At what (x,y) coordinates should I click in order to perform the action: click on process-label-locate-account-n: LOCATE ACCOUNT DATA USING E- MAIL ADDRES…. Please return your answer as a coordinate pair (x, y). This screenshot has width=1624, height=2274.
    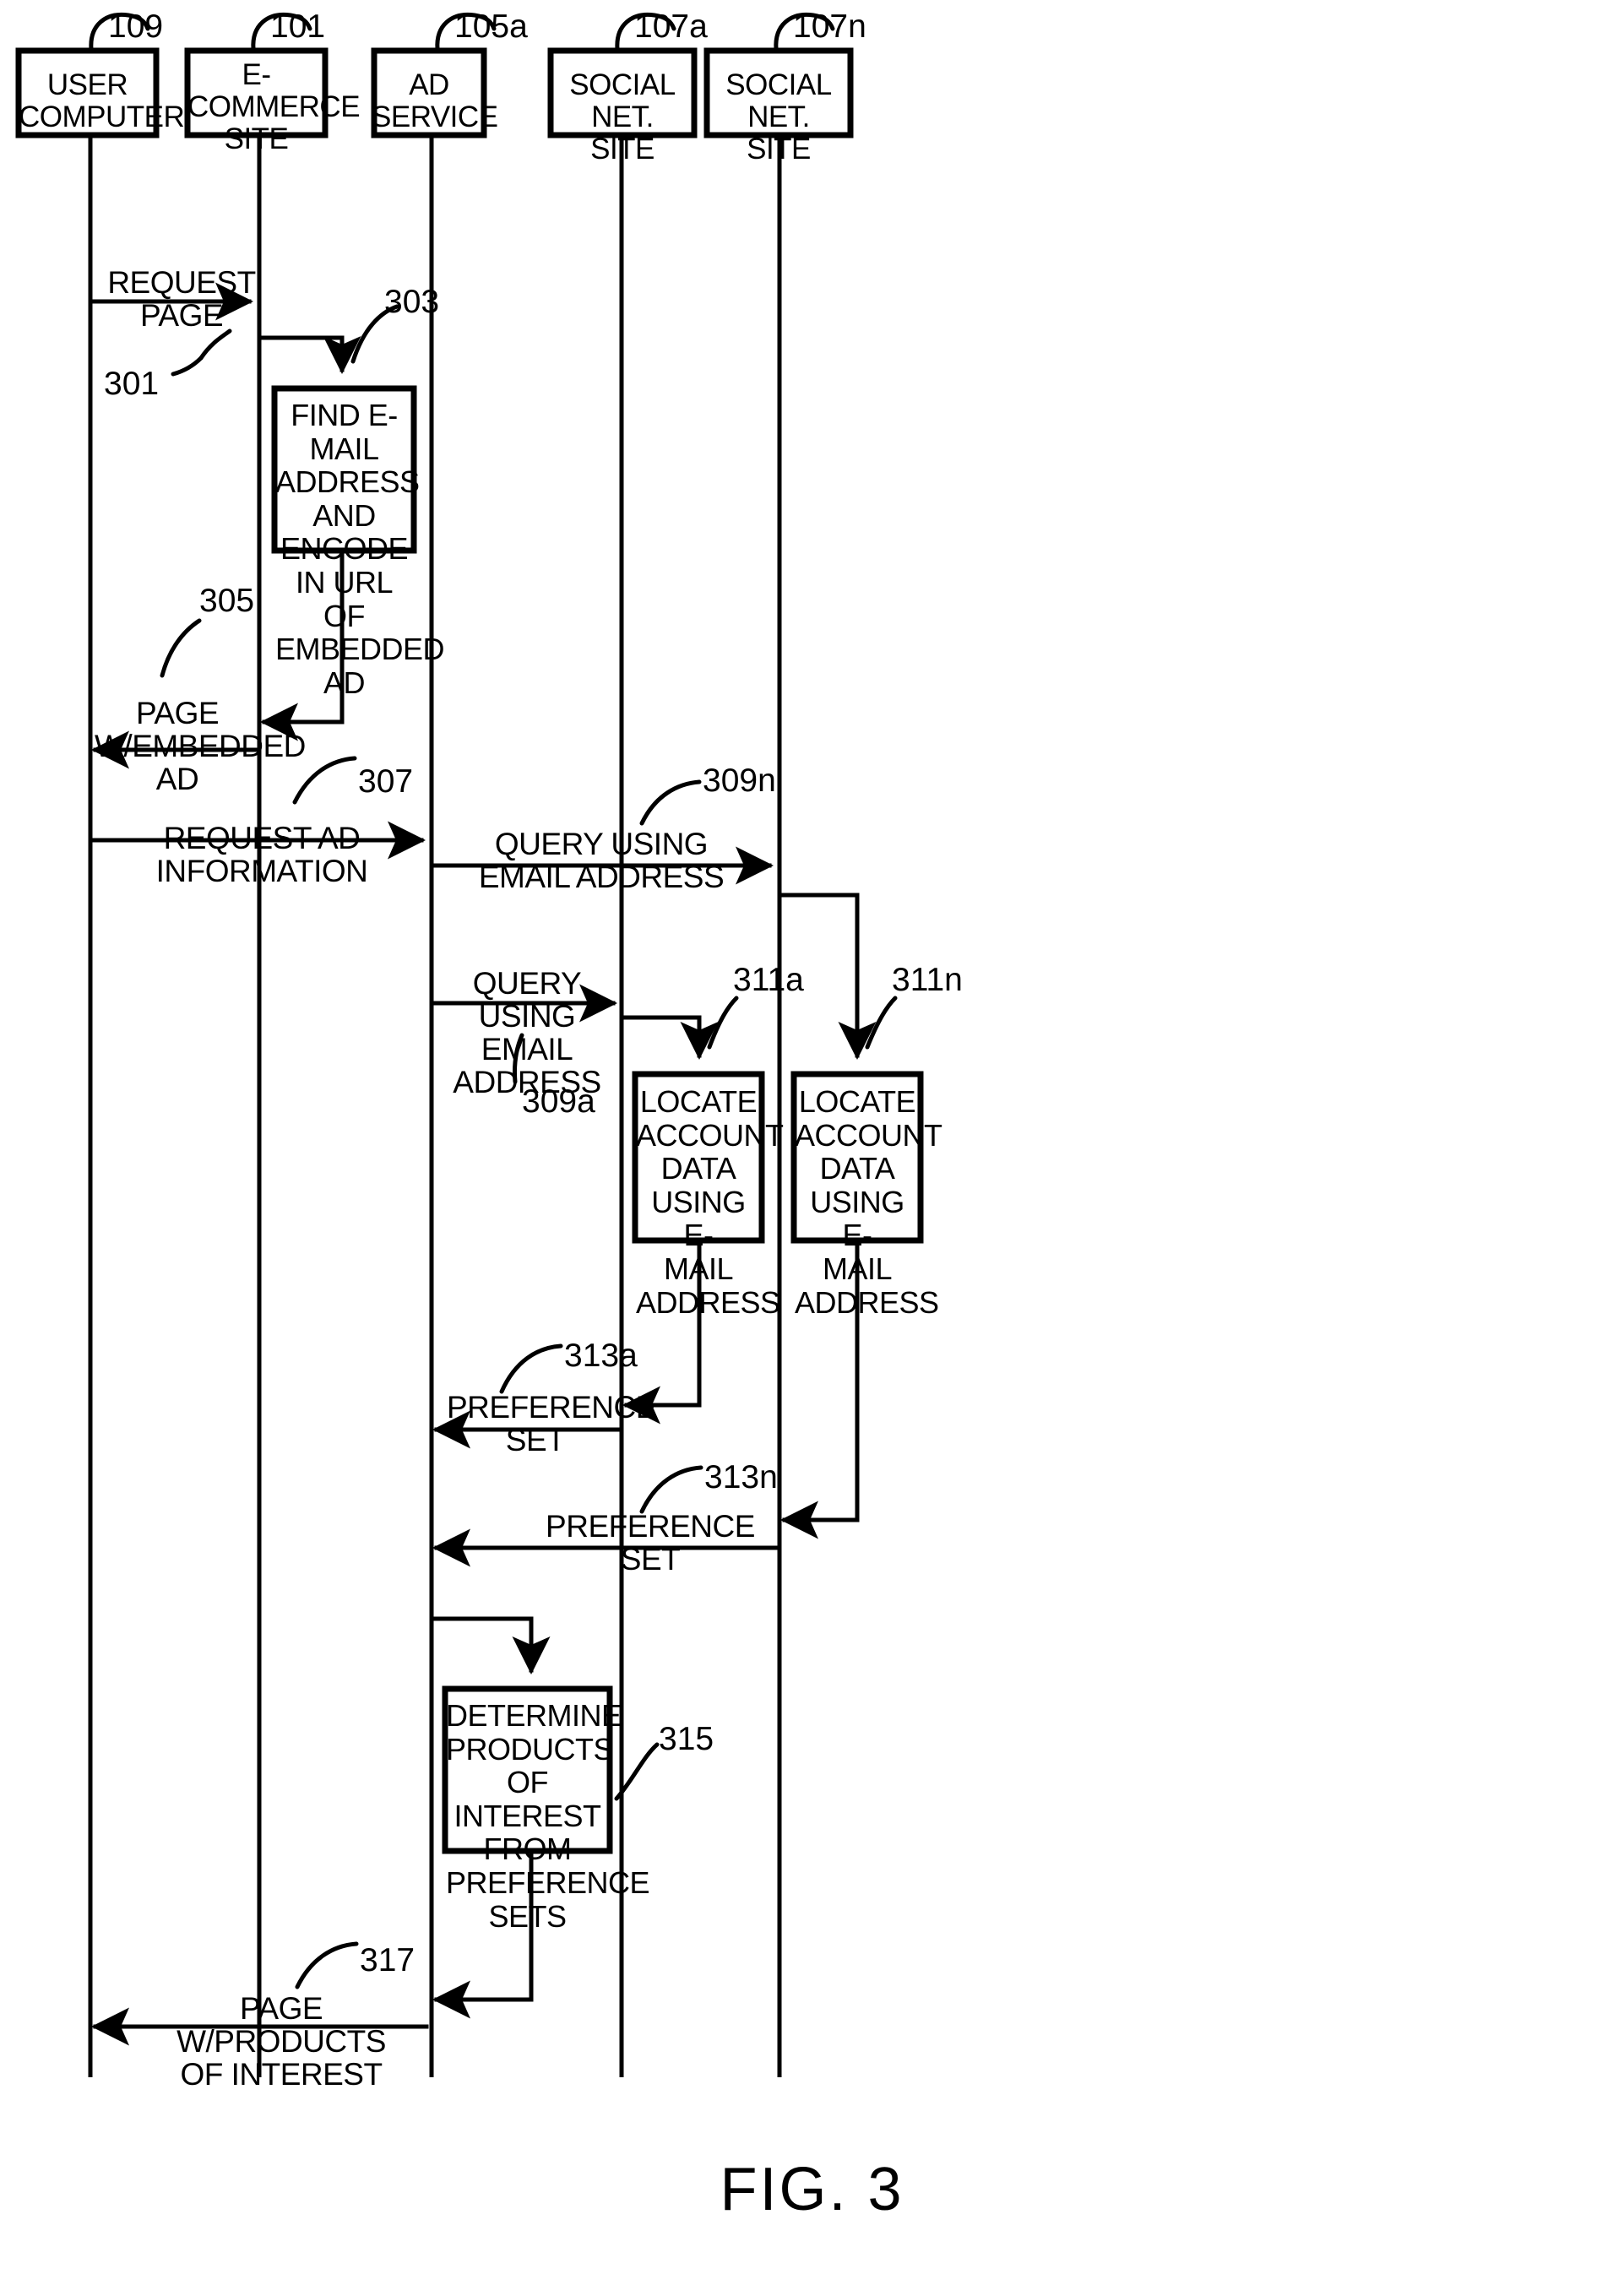
    Looking at the image, I should click on (868, 1202).